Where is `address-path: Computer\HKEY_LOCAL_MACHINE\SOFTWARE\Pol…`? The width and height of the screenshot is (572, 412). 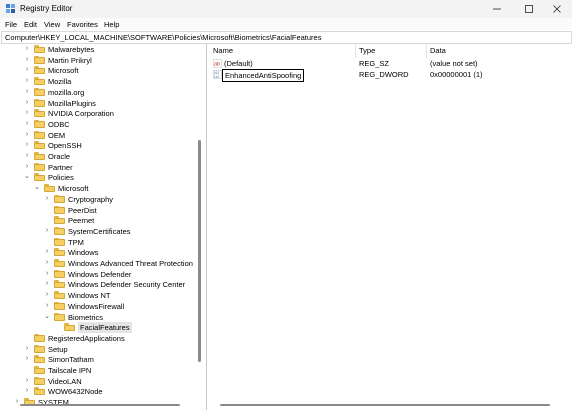 address-path: Computer\HKEY_LOCAL_MACHINE\SOFTWARE\Pol… is located at coordinates (163, 37).